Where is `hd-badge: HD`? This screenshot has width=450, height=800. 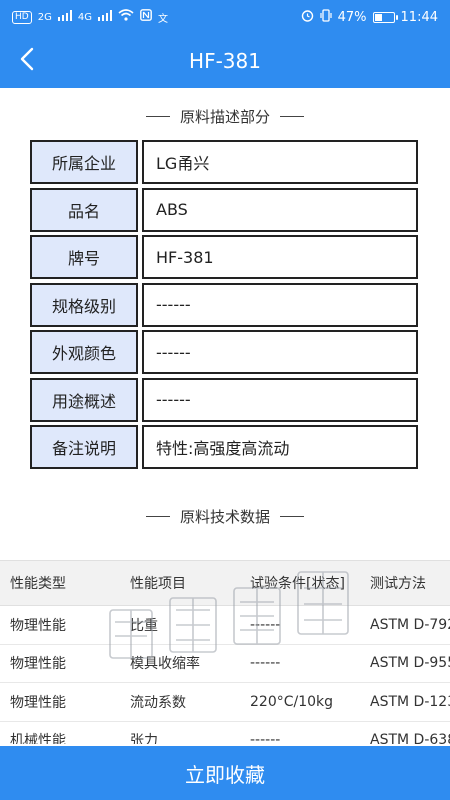
hd-badge: HD is located at coordinates (22, 17).